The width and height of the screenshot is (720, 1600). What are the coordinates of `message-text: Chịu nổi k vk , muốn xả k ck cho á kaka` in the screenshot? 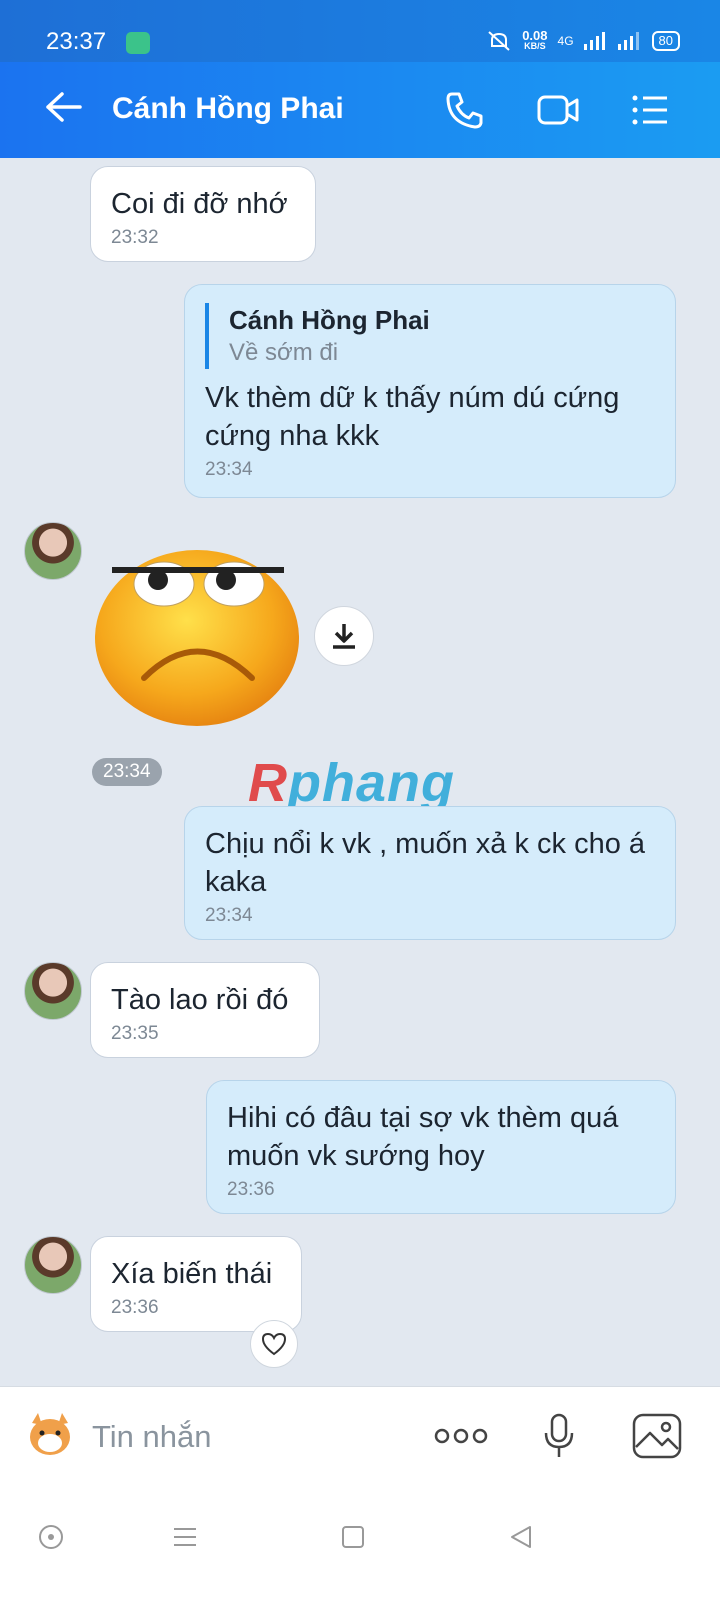 It's located at (425, 863).